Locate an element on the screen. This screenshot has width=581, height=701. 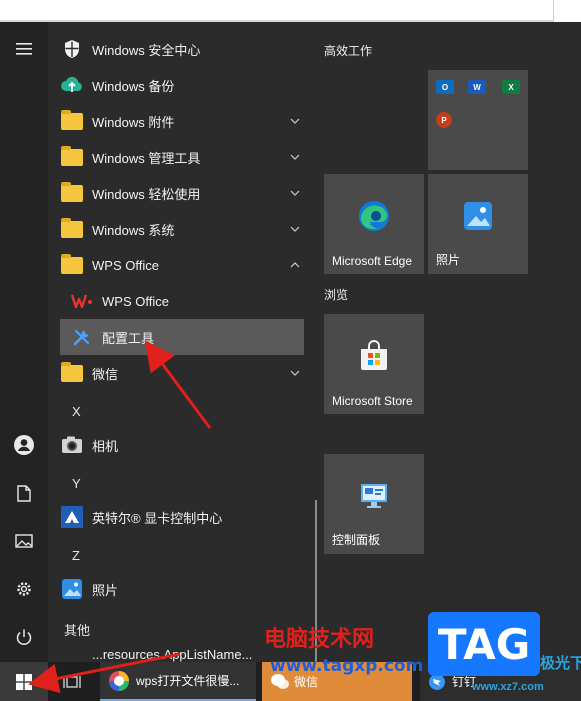
watermark-url2: www.xz7.com is located at coordinates (508, 687).